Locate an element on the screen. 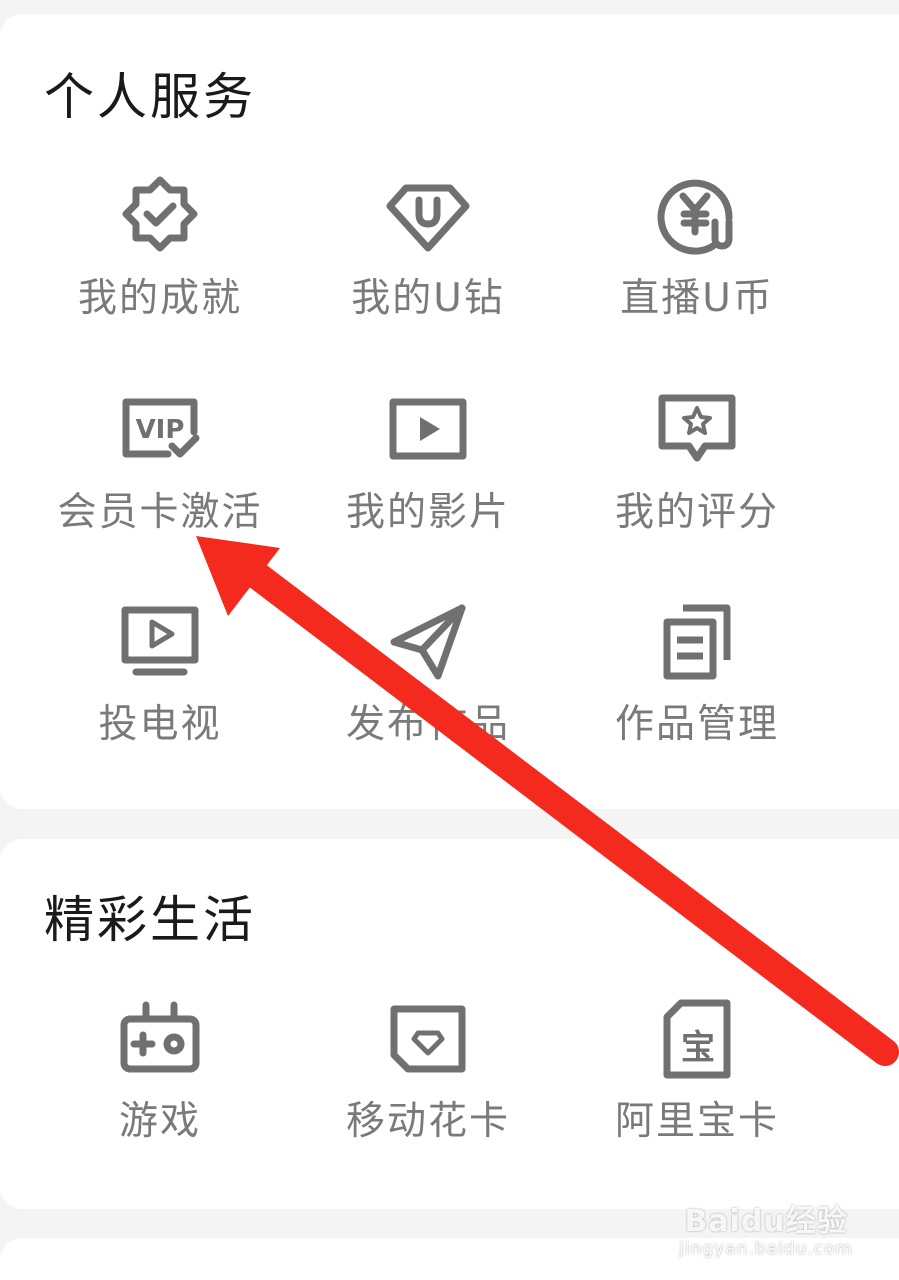  svg-text: VIP is located at coordinates (160, 430).